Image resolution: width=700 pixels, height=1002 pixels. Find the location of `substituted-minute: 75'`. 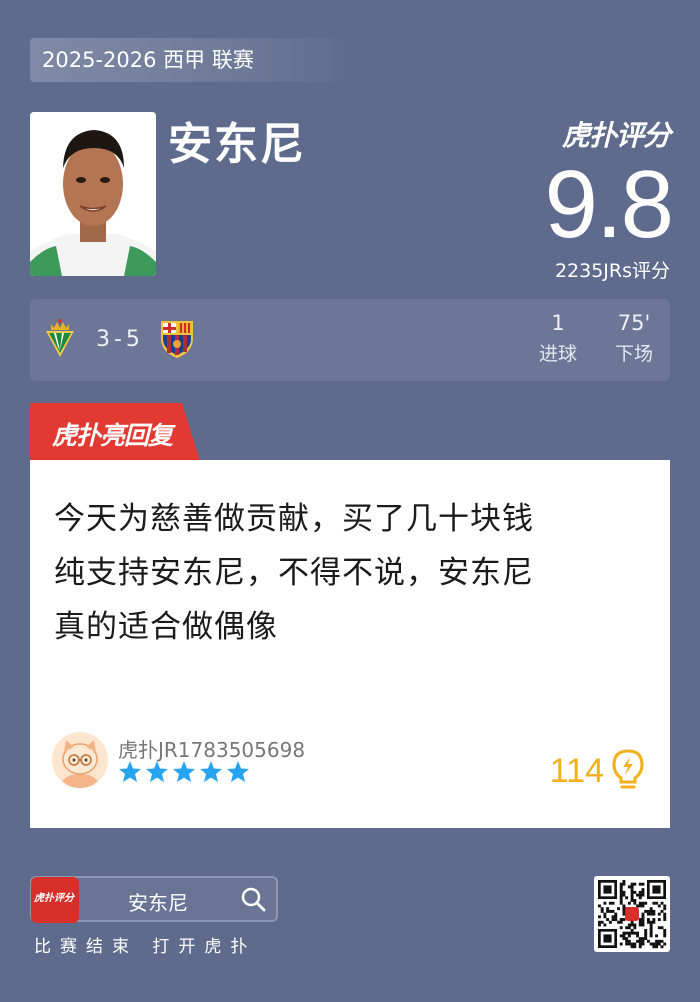

substituted-minute: 75' is located at coordinates (634, 323).